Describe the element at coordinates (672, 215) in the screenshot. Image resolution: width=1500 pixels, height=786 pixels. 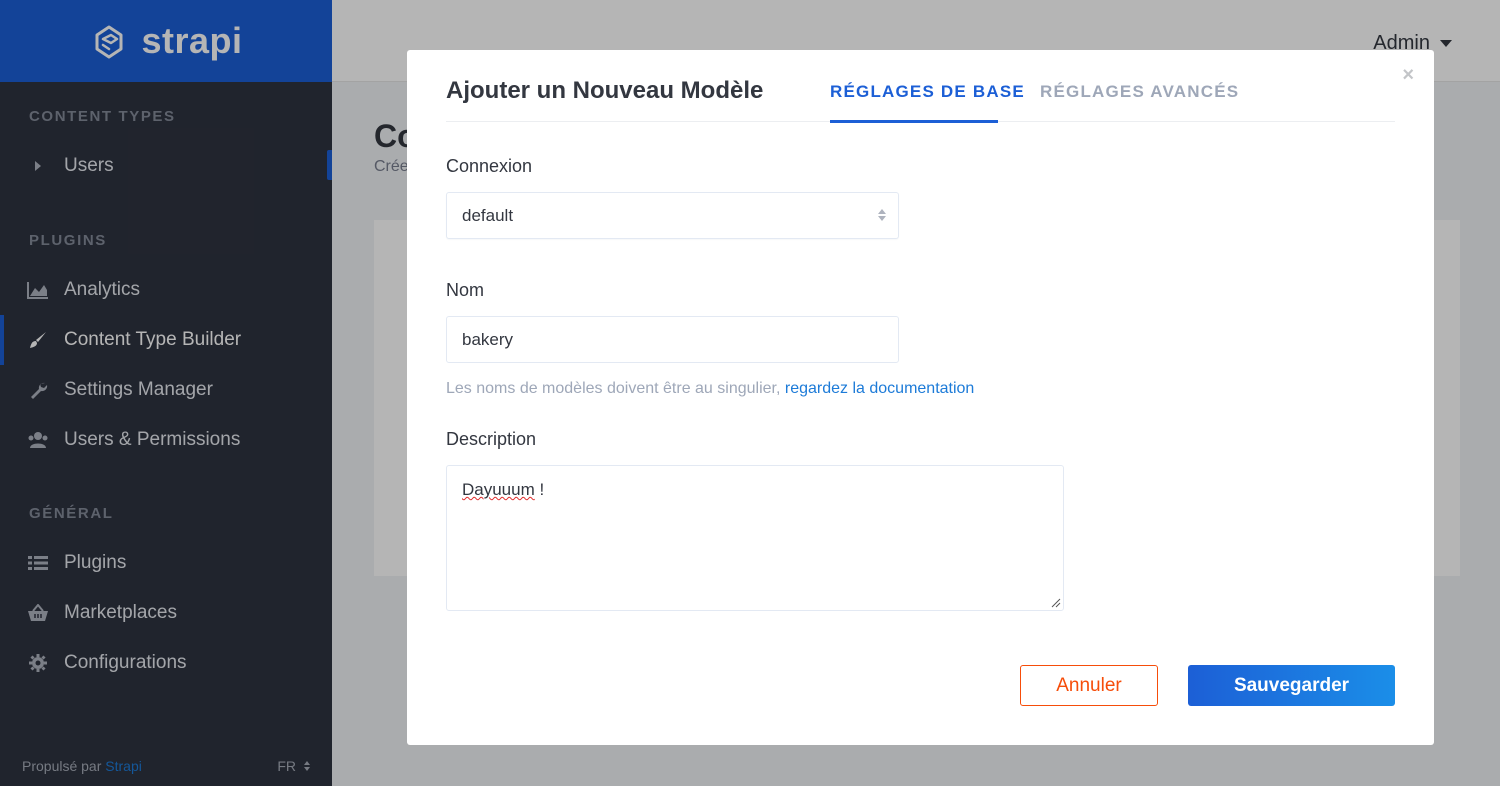
I see `connection-select: default` at that location.